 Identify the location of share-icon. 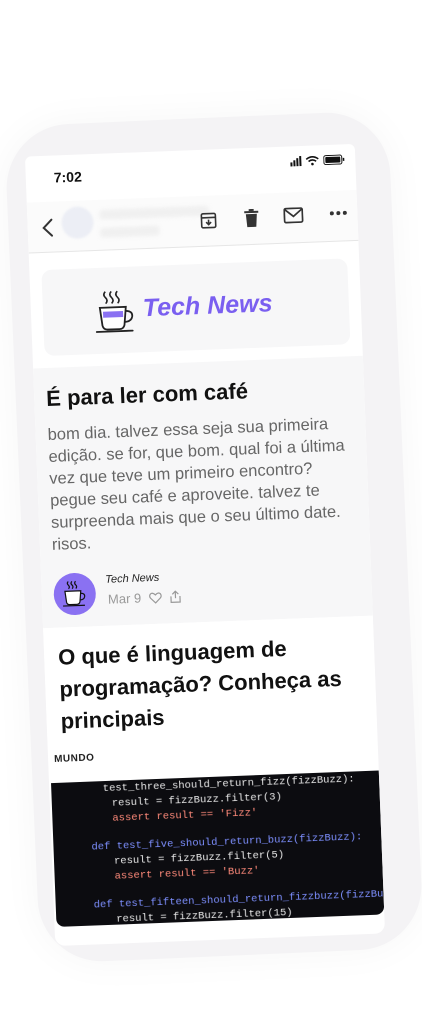
(176, 596).